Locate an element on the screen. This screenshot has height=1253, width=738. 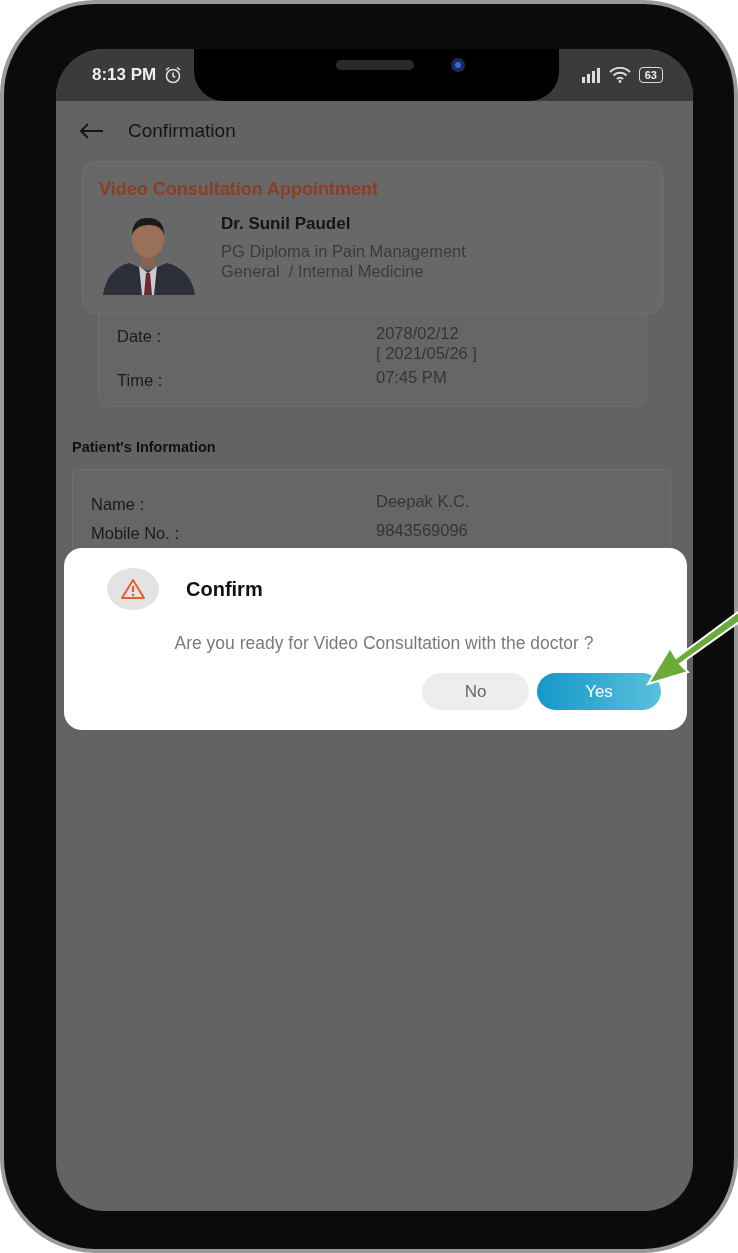
detail-label: Date : is located at coordinates (140, 336).